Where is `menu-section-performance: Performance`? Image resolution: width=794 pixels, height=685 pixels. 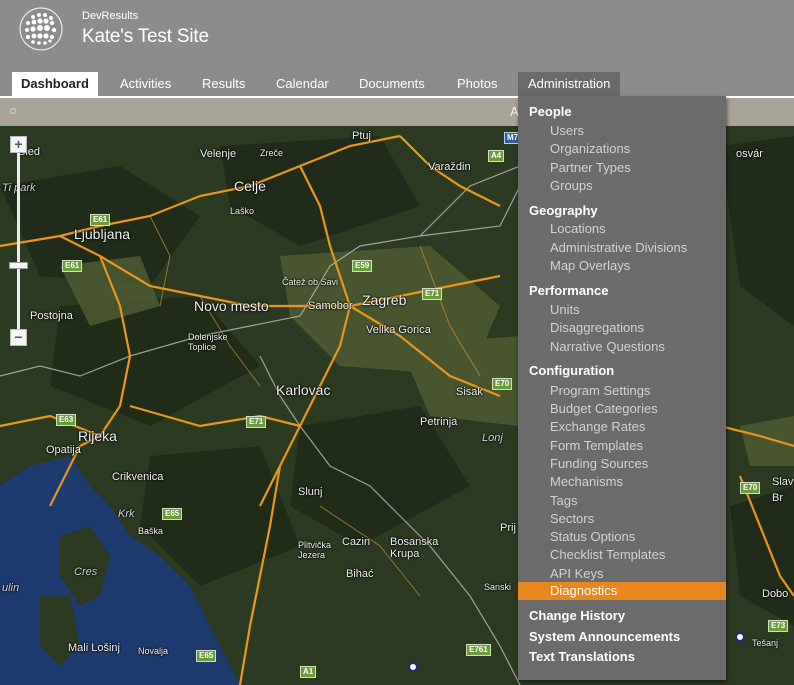 menu-section-performance: Performance is located at coordinates (568, 290).